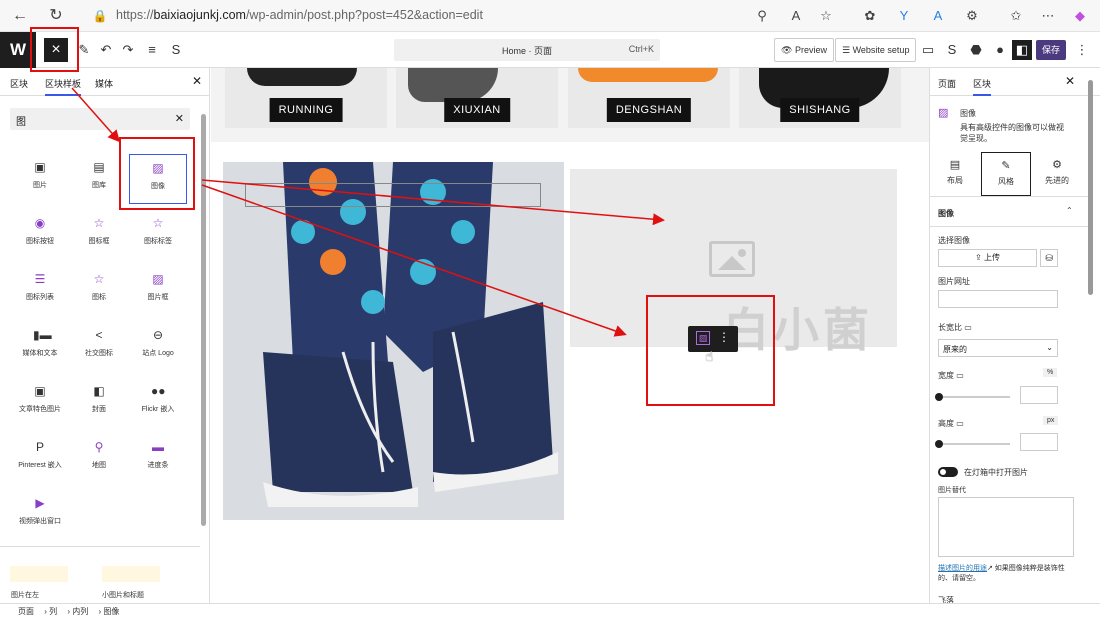 The image size is (1100, 620). What do you see at coordinates (53, 611) in the screenshot?
I see `breadcrumb-item: 列` at bounding box center [53, 611].